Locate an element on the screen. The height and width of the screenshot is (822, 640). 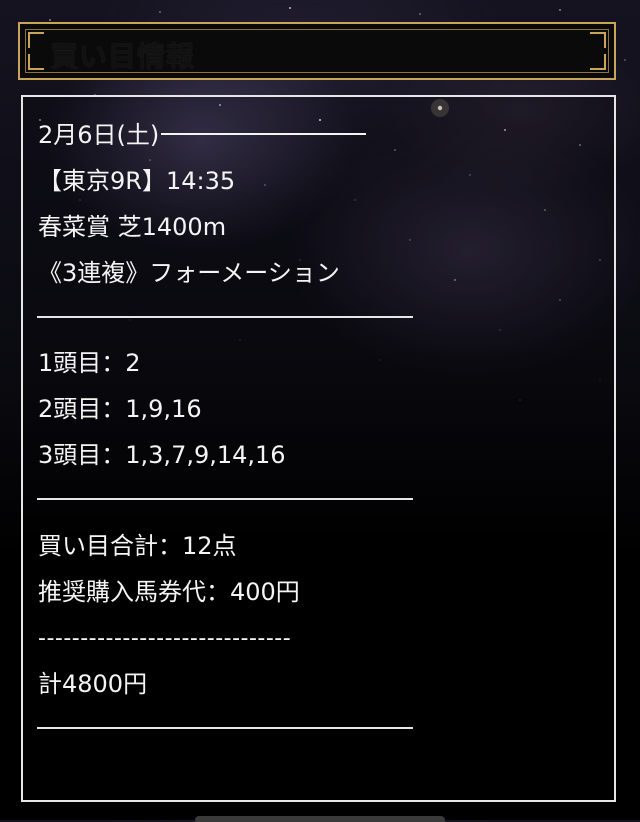
selection-first: 1頭目：2 is located at coordinates (89, 363).